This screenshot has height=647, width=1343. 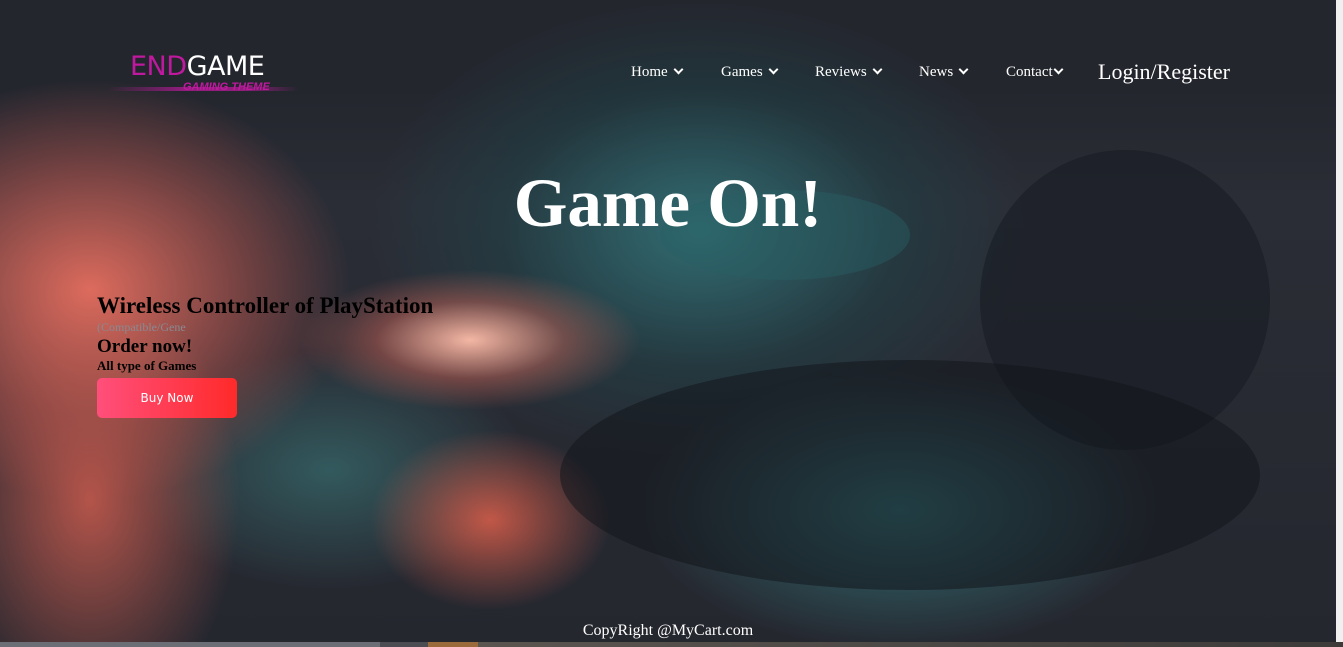 I want to click on hero-headline: Game On!, so click(x=668, y=203).